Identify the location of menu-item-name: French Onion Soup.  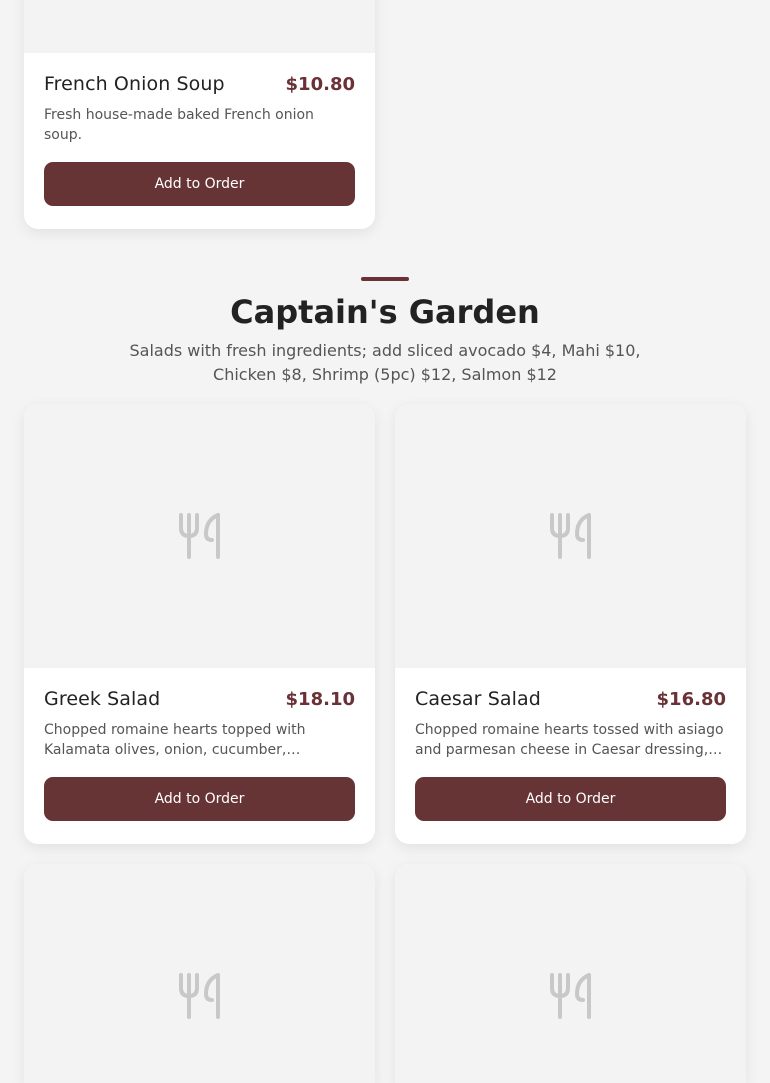
(134, 84).